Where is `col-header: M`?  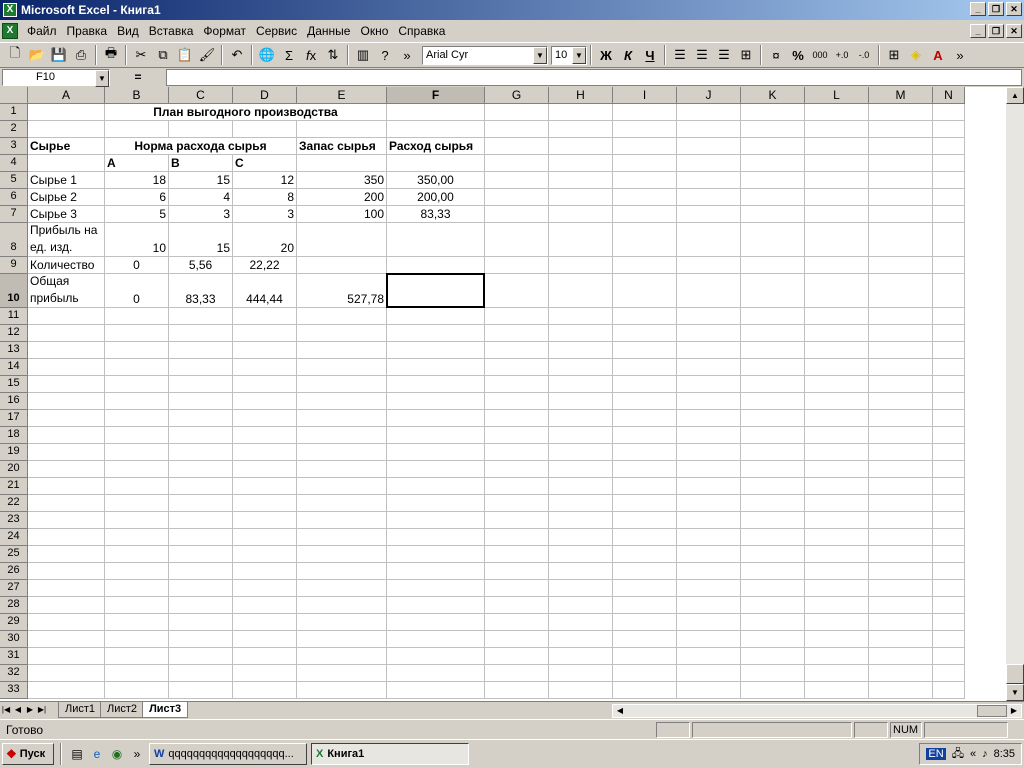
col-header: M is located at coordinates (901, 95).